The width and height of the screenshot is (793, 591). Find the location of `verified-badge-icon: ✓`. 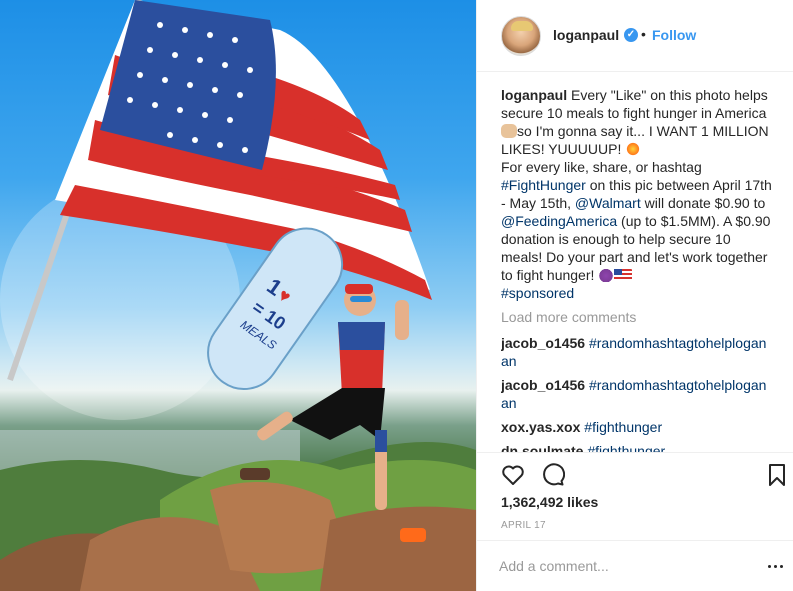

verified-badge-icon: ✓ is located at coordinates (631, 35).